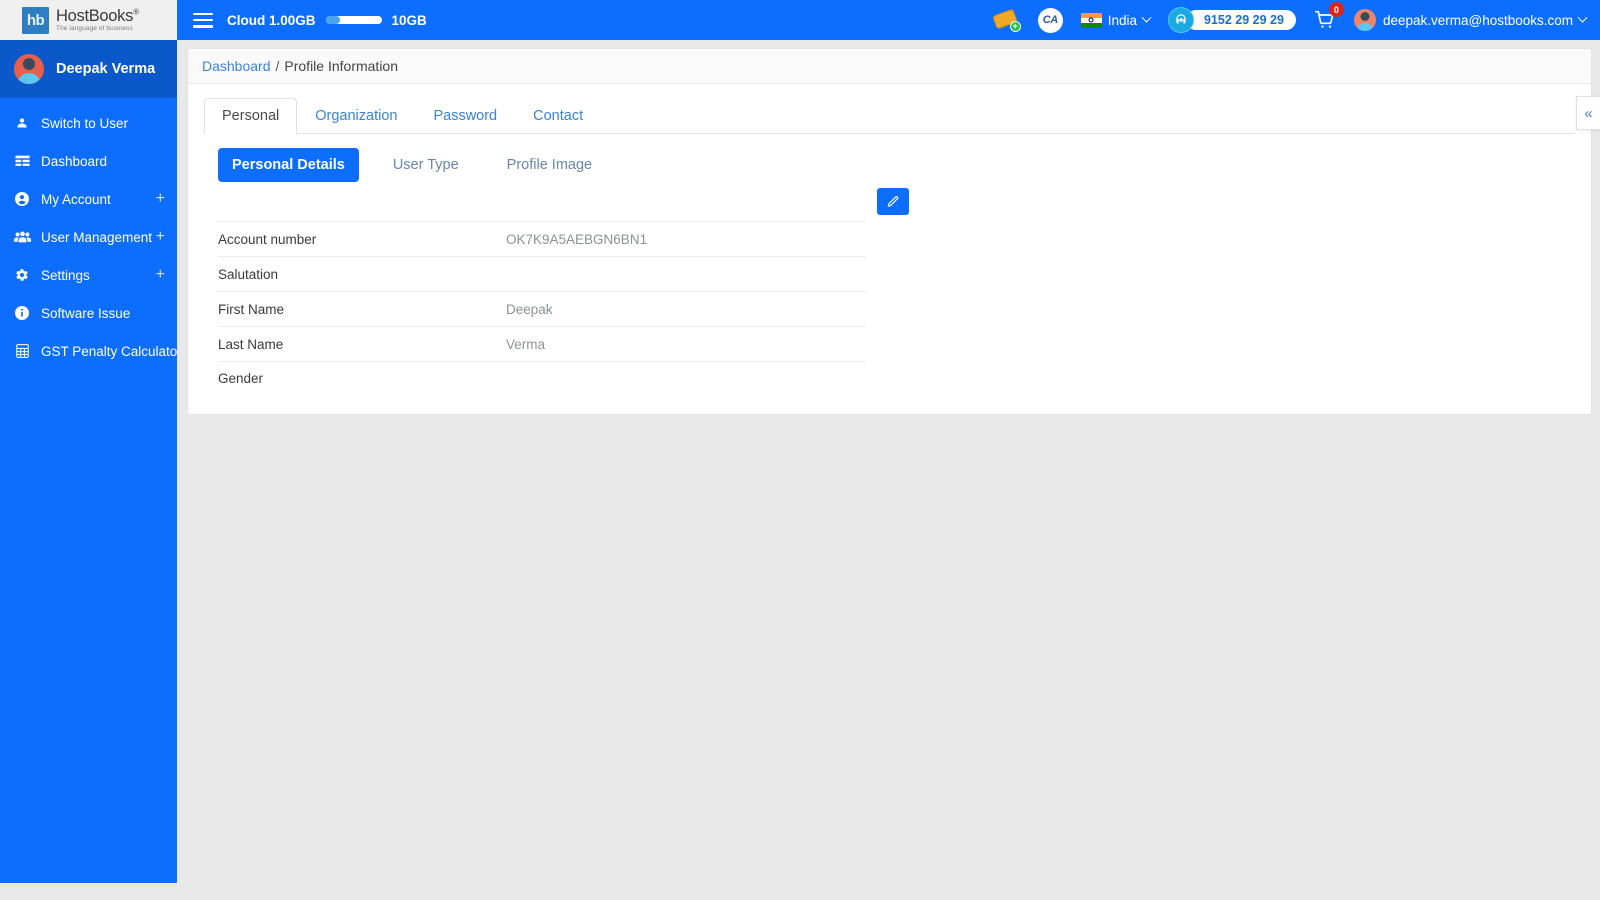  I want to click on subtab-user-type: User Type, so click(426, 165).